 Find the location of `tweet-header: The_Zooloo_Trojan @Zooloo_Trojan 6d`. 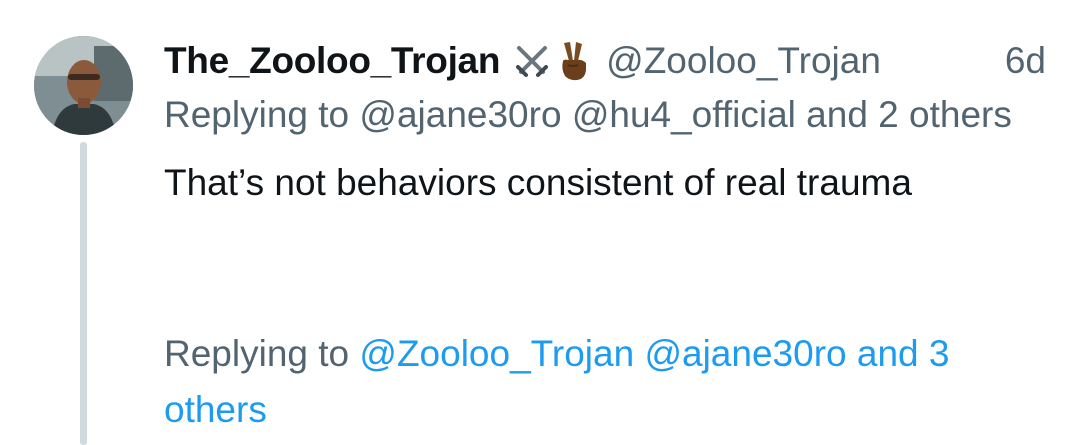

tweet-header: The_Zooloo_Trojan @Zooloo_Trojan 6d is located at coordinates (609, 61).